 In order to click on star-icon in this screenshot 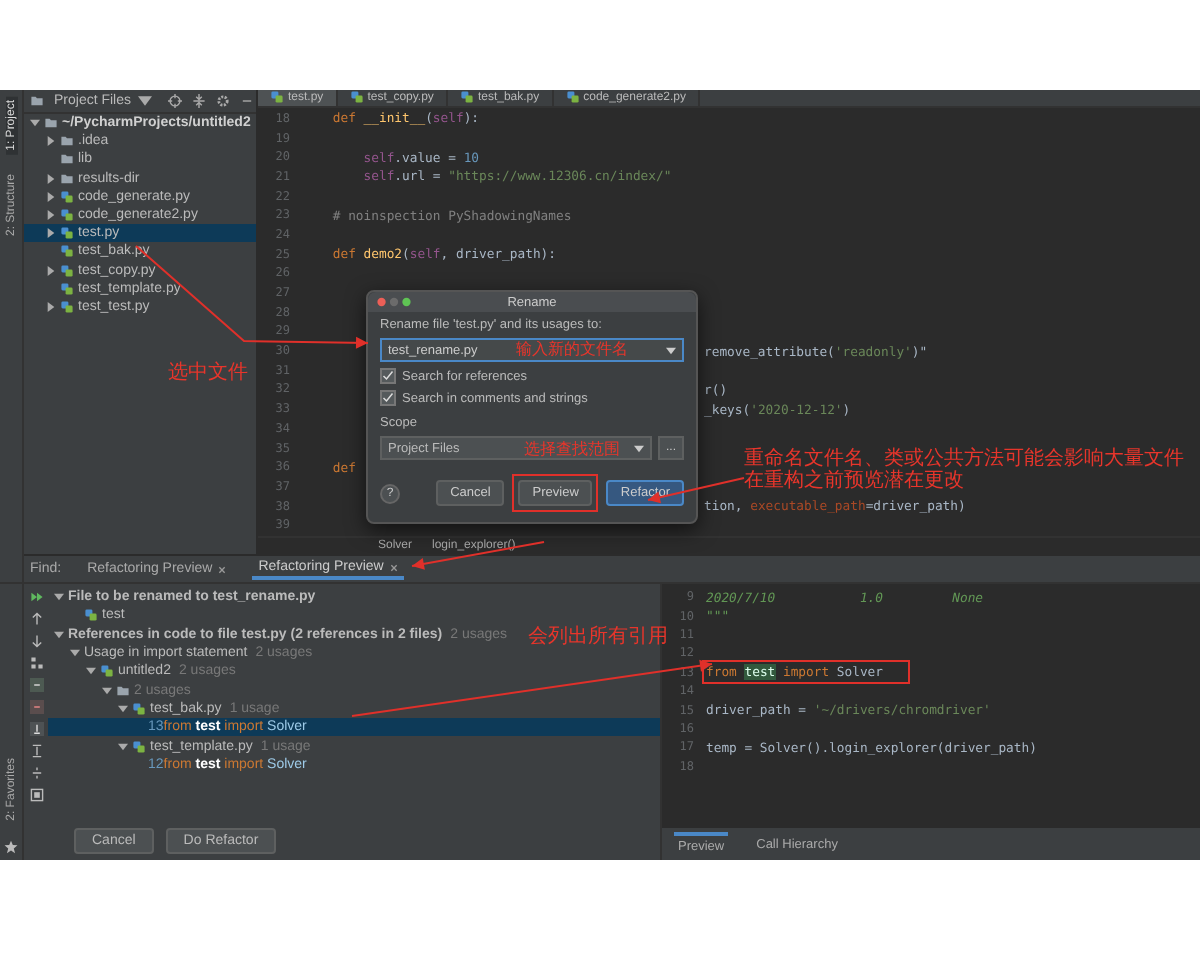, I will do `click(11, 847)`.